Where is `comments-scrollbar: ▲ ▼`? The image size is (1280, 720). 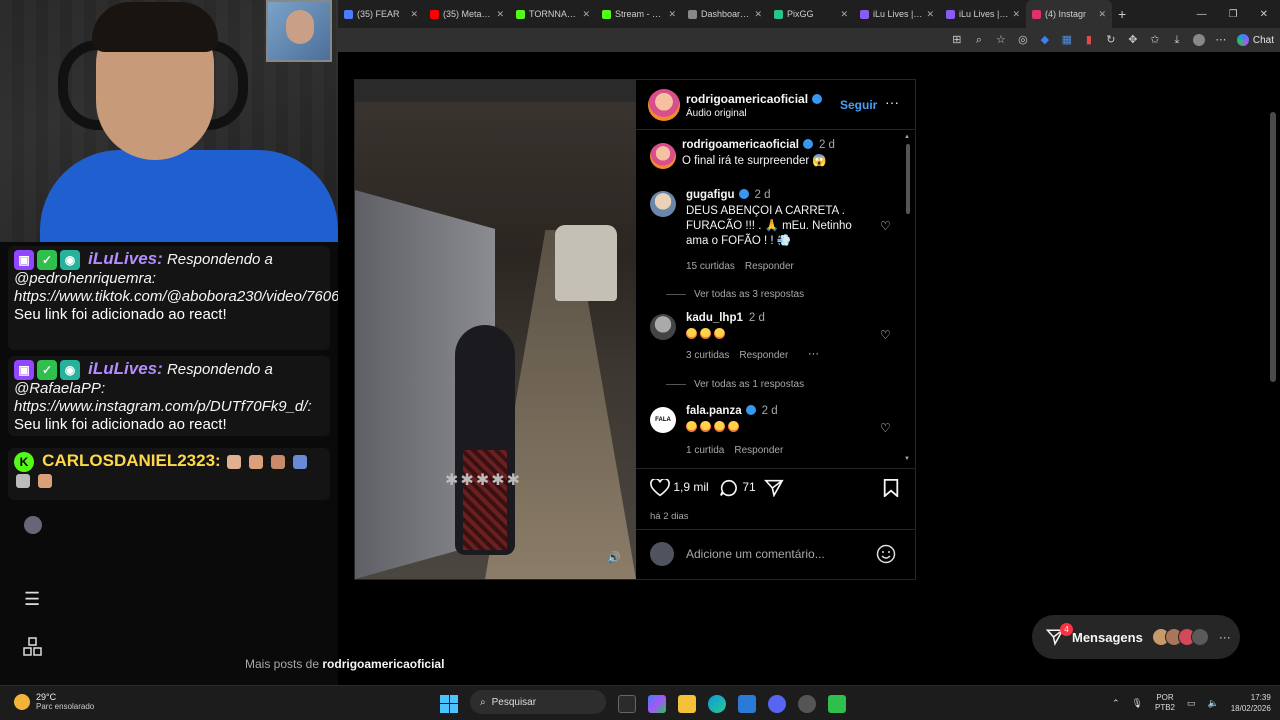 comments-scrollbar: ▲ ▼ is located at coordinates (908, 299).